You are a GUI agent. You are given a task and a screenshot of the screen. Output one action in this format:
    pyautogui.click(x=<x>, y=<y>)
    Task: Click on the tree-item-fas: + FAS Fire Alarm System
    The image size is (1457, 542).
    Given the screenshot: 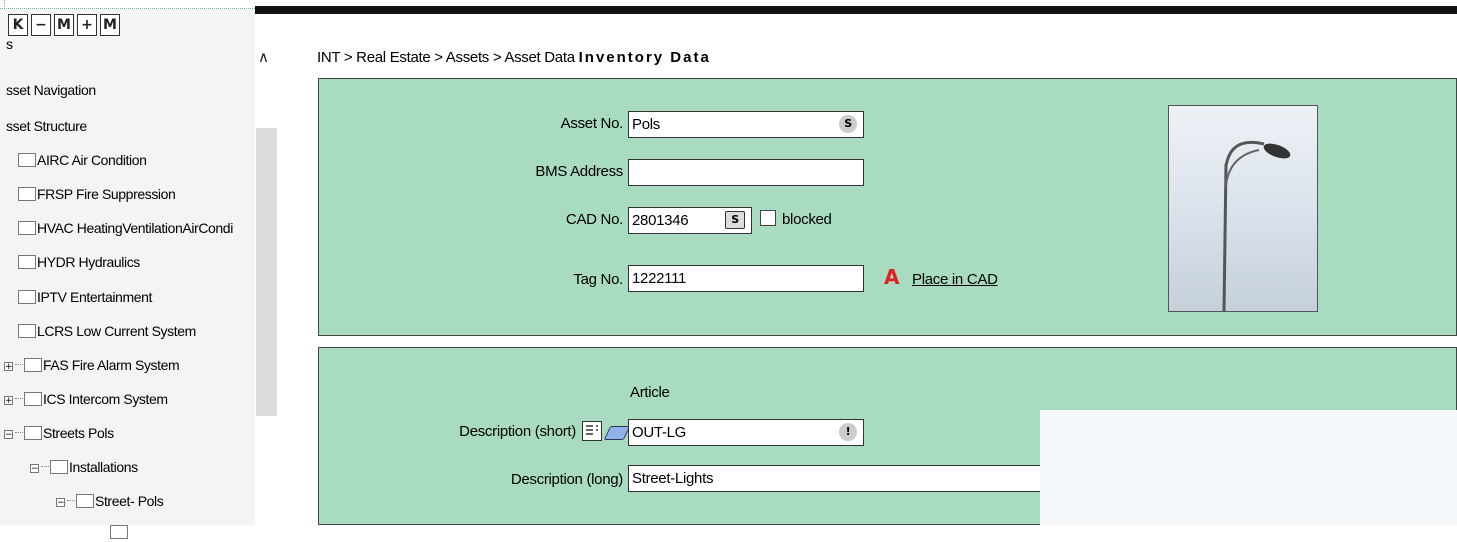 What is the action you would take?
    pyautogui.click(x=92, y=365)
    